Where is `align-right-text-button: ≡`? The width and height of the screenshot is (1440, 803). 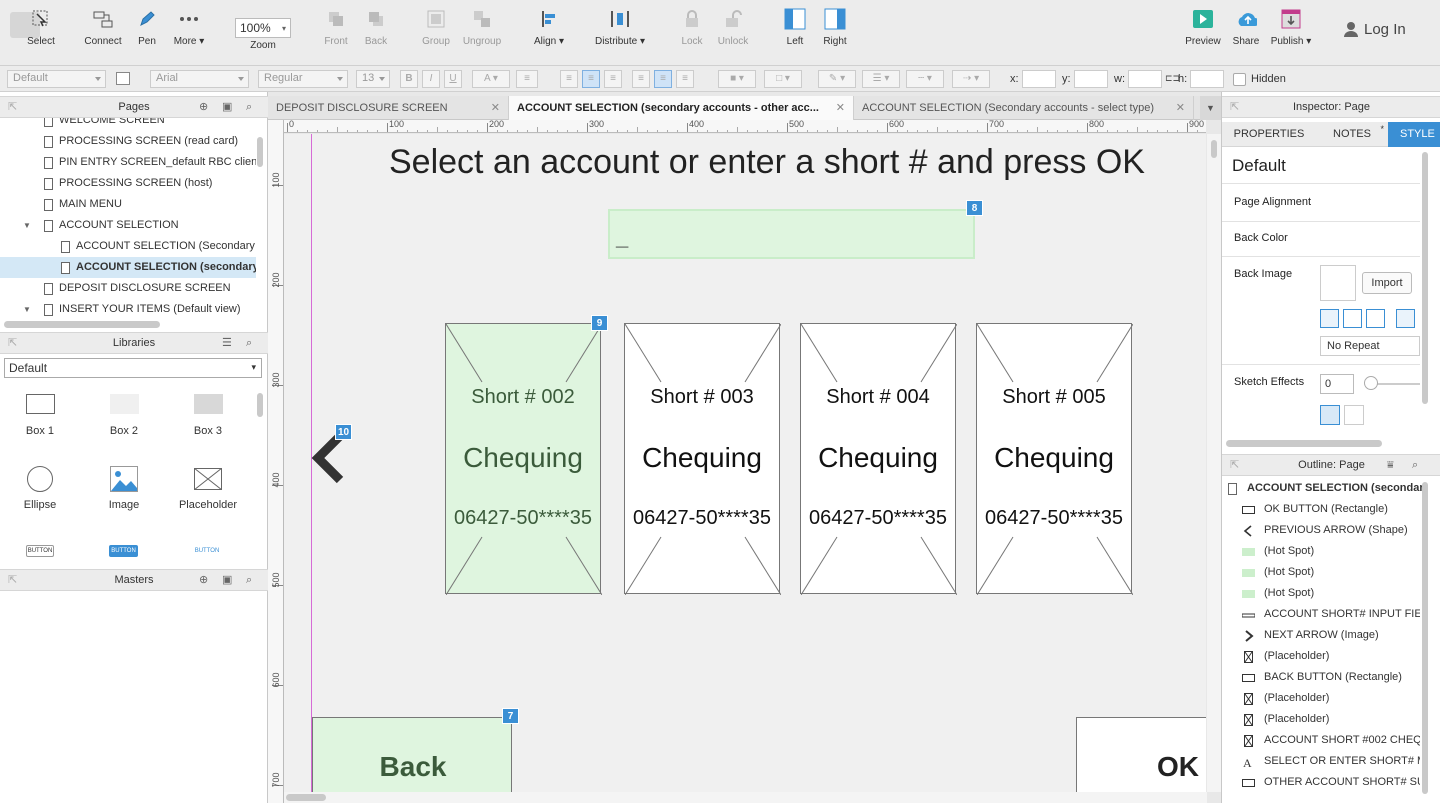 align-right-text-button: ≡ is located at coordinates (613, 79).